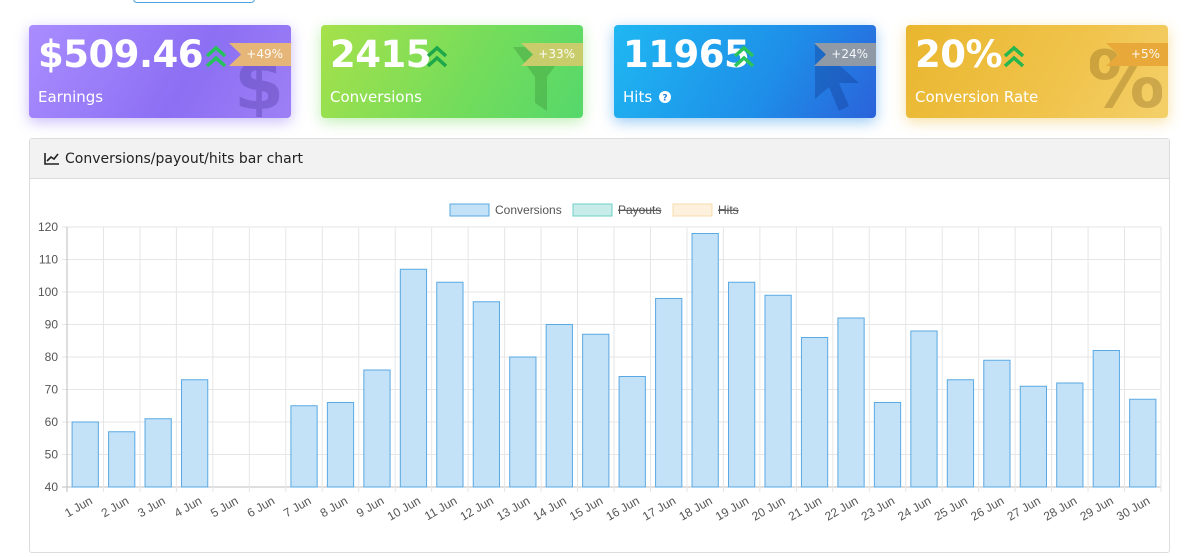  Describe the element at coordinates (334, 506) in the screenshot. I see `x-tick-label: 8 Jun` at that location.